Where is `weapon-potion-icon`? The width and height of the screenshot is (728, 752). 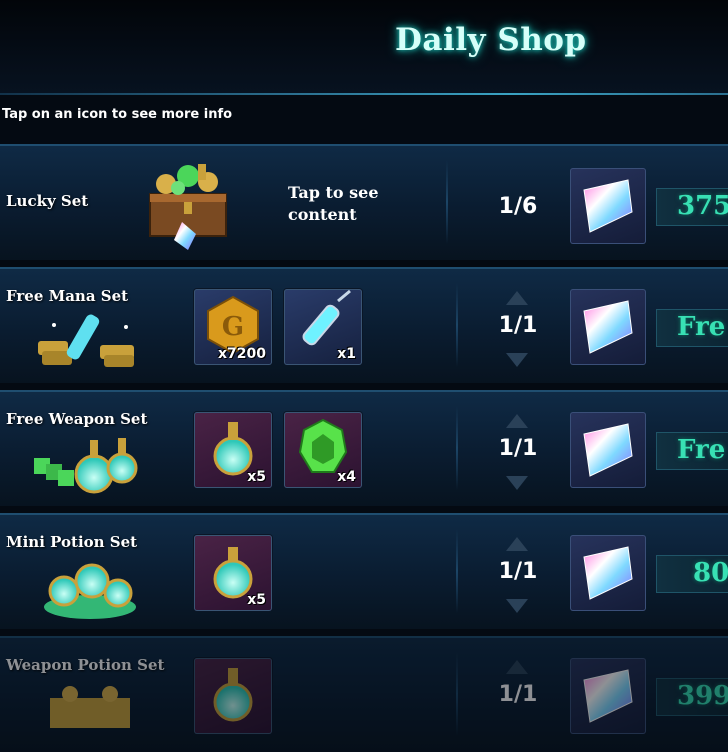 weapon-potion-icon is located at coordinates (233, 696).